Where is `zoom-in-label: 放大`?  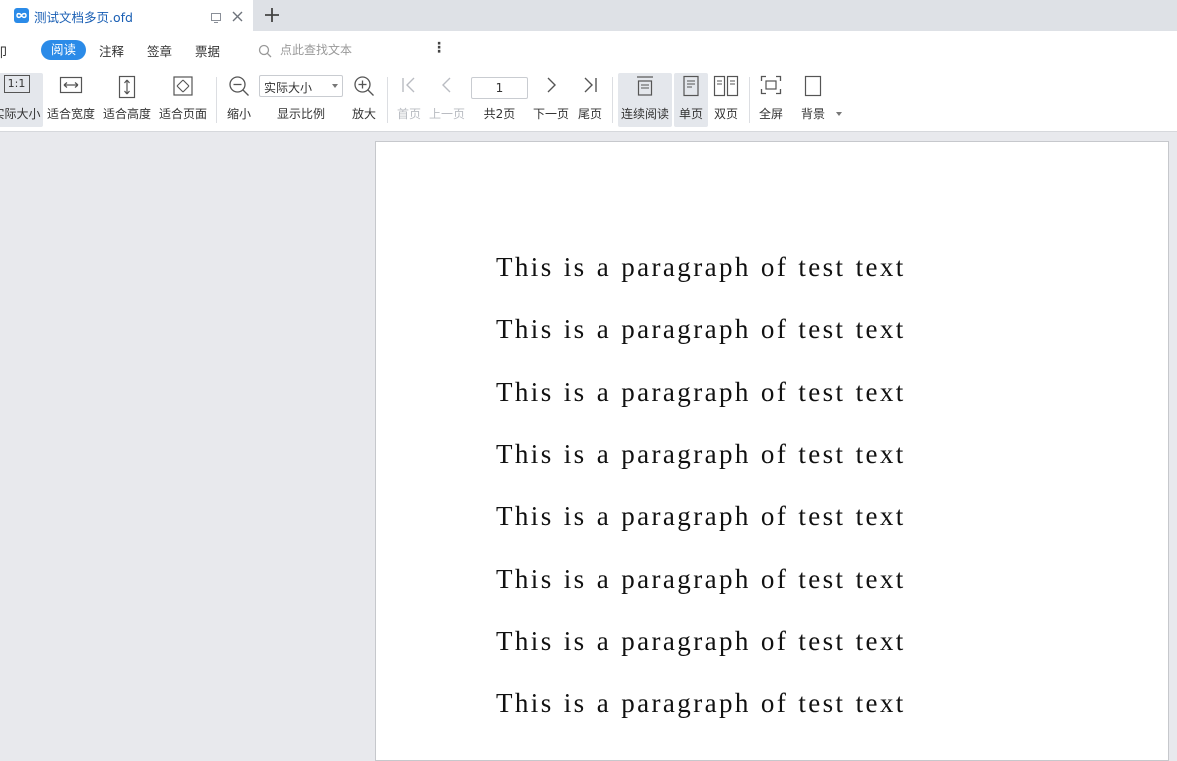
zoom-in-label: 放大 is located at coordinates (363, 114).